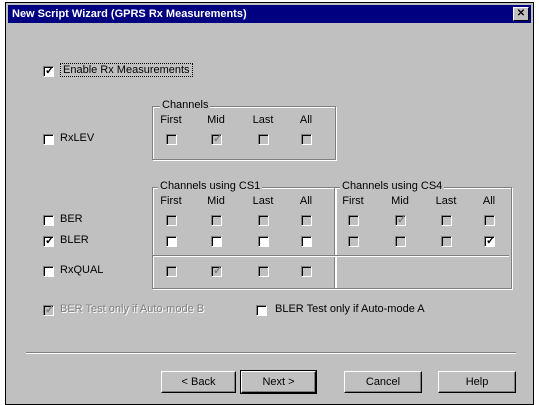 The image size is (539, 405). What do you see at coordinates (171, 271) in the screenshot?
I see `rxqual-first-checkbox` at bounding box center [171, 271].